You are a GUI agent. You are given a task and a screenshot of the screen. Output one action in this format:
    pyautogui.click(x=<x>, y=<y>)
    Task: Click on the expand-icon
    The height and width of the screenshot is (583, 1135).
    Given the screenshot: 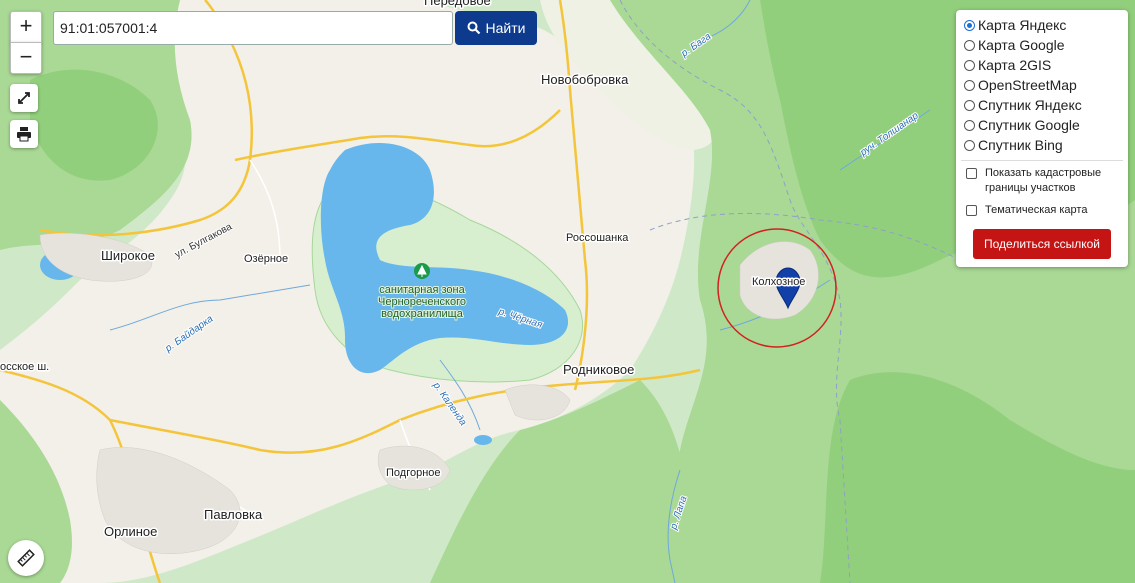 What is the action you would take?
    pyautogui.click(x=24, y=98)
    